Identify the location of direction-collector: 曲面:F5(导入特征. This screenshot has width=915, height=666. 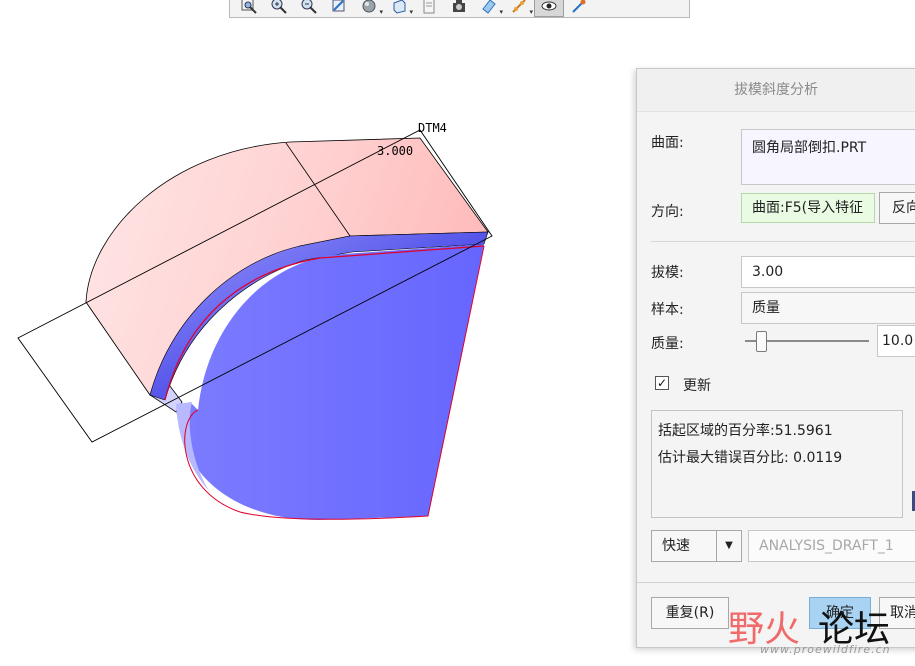
(808, 208).